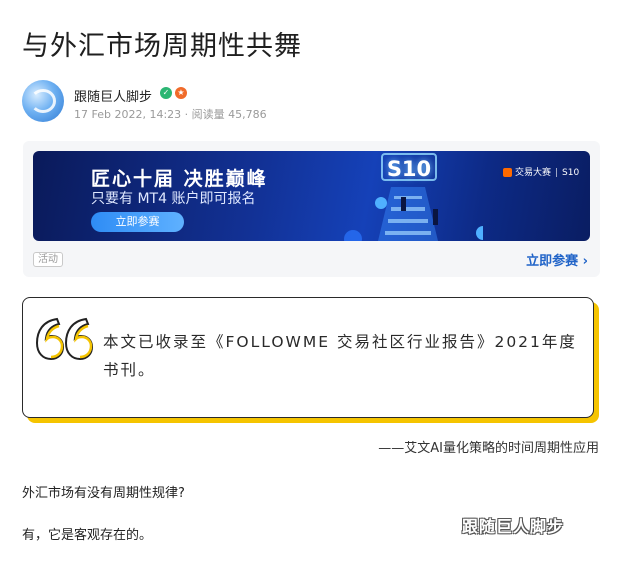 The image size is (625, 561). What do you see at coordinates (181, 93) in the screenshot?
I see `rank-badge-icon: ★` at bounding box center [181, 93].